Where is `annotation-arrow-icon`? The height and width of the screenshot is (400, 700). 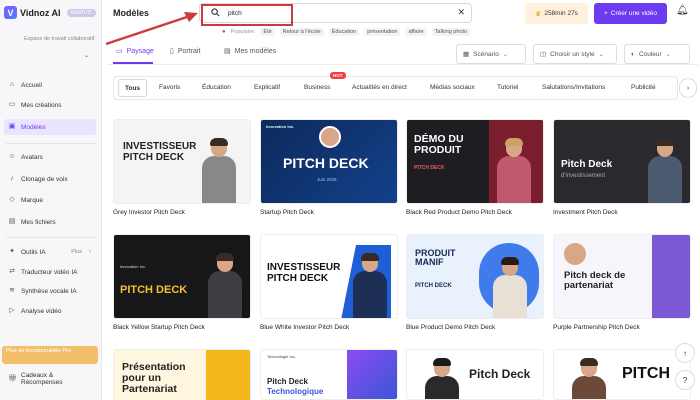 annotation-arrow-icon is located at coordinates (151, 29).